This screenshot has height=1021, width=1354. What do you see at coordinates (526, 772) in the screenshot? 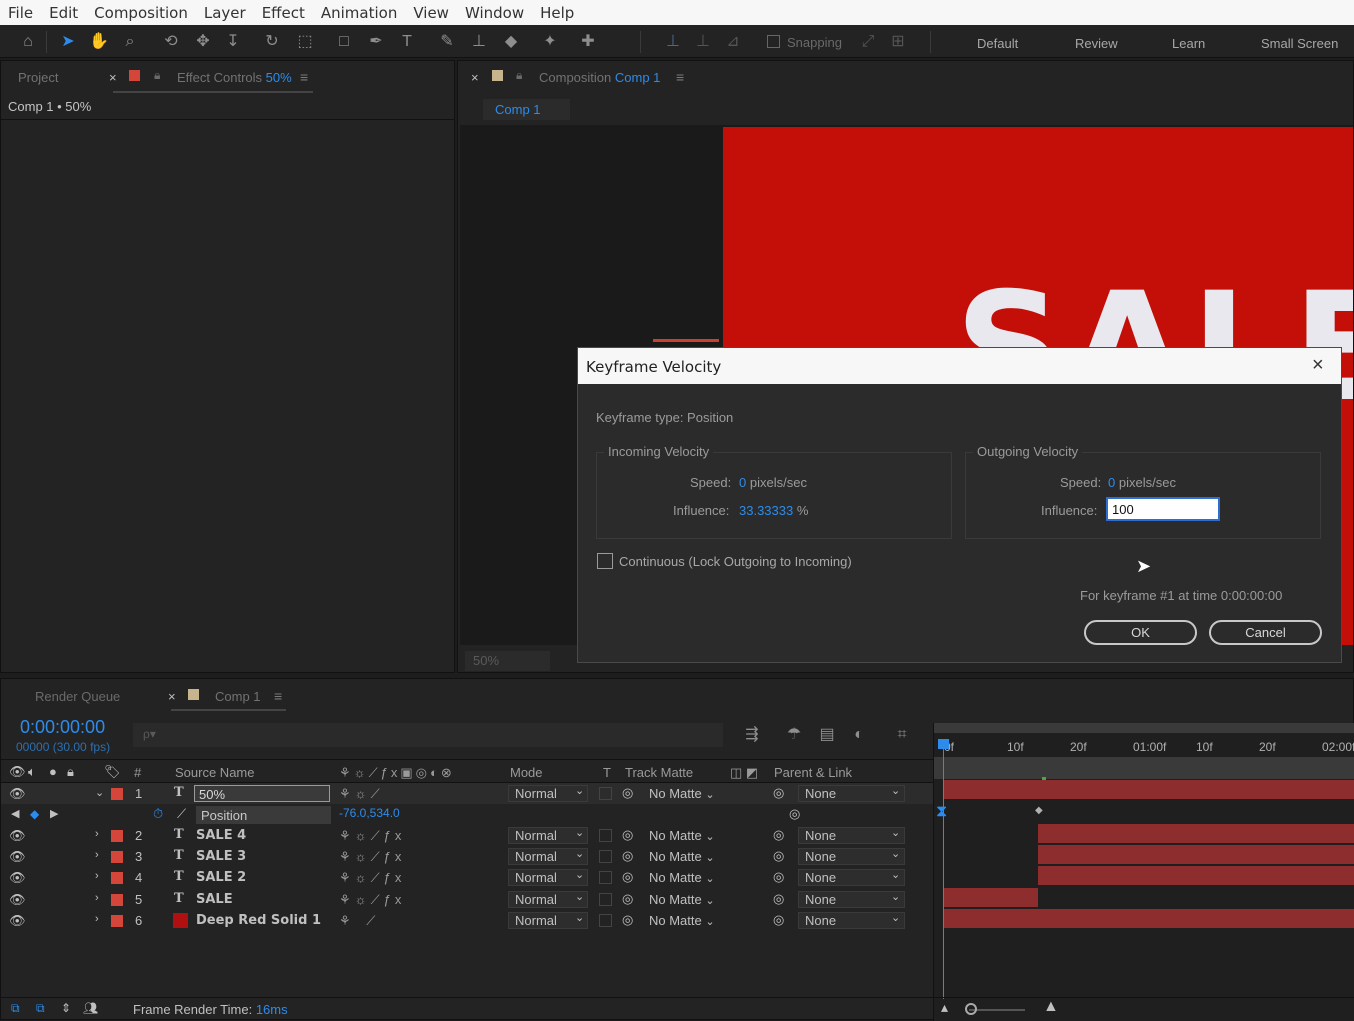
I see `mode-header: Mode` at bounding box center [526, 772].